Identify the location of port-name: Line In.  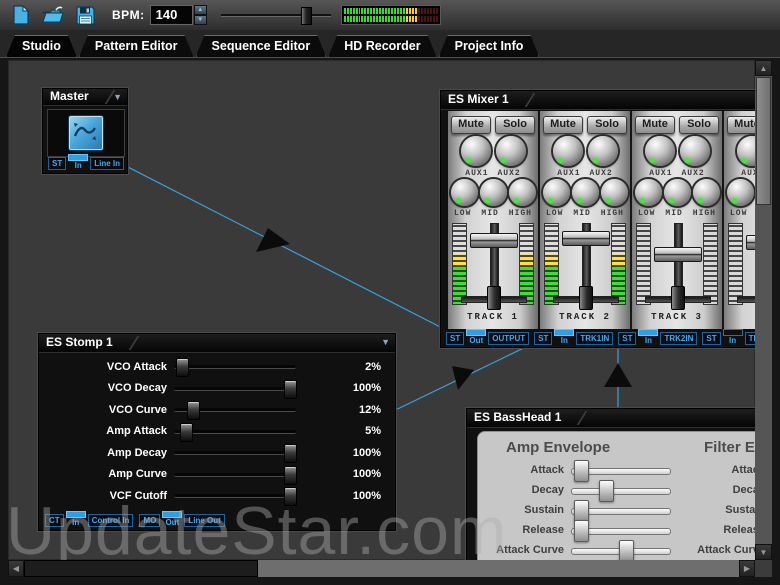
(107, 163).